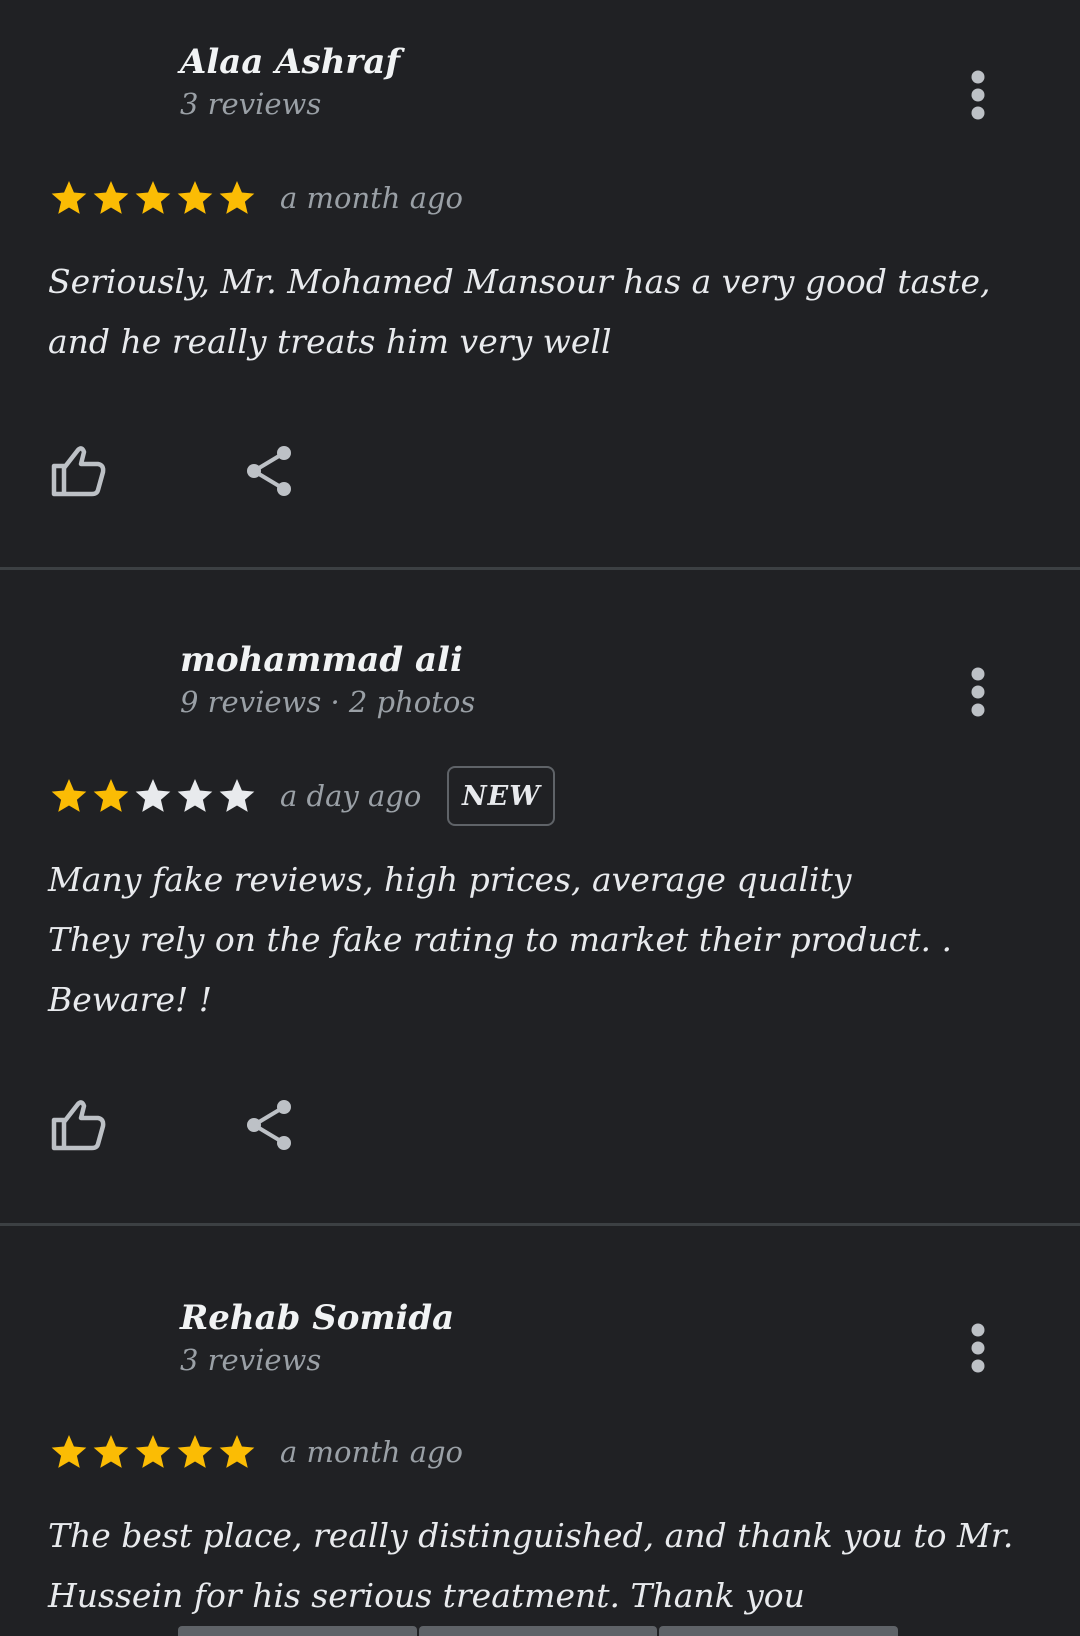 The width and height of the screenshot is (1080, 1636). What do you see at coordinates (501, 796) in the screenshot?
I see `new-badge: NEW` at bounding box center [501, 796].